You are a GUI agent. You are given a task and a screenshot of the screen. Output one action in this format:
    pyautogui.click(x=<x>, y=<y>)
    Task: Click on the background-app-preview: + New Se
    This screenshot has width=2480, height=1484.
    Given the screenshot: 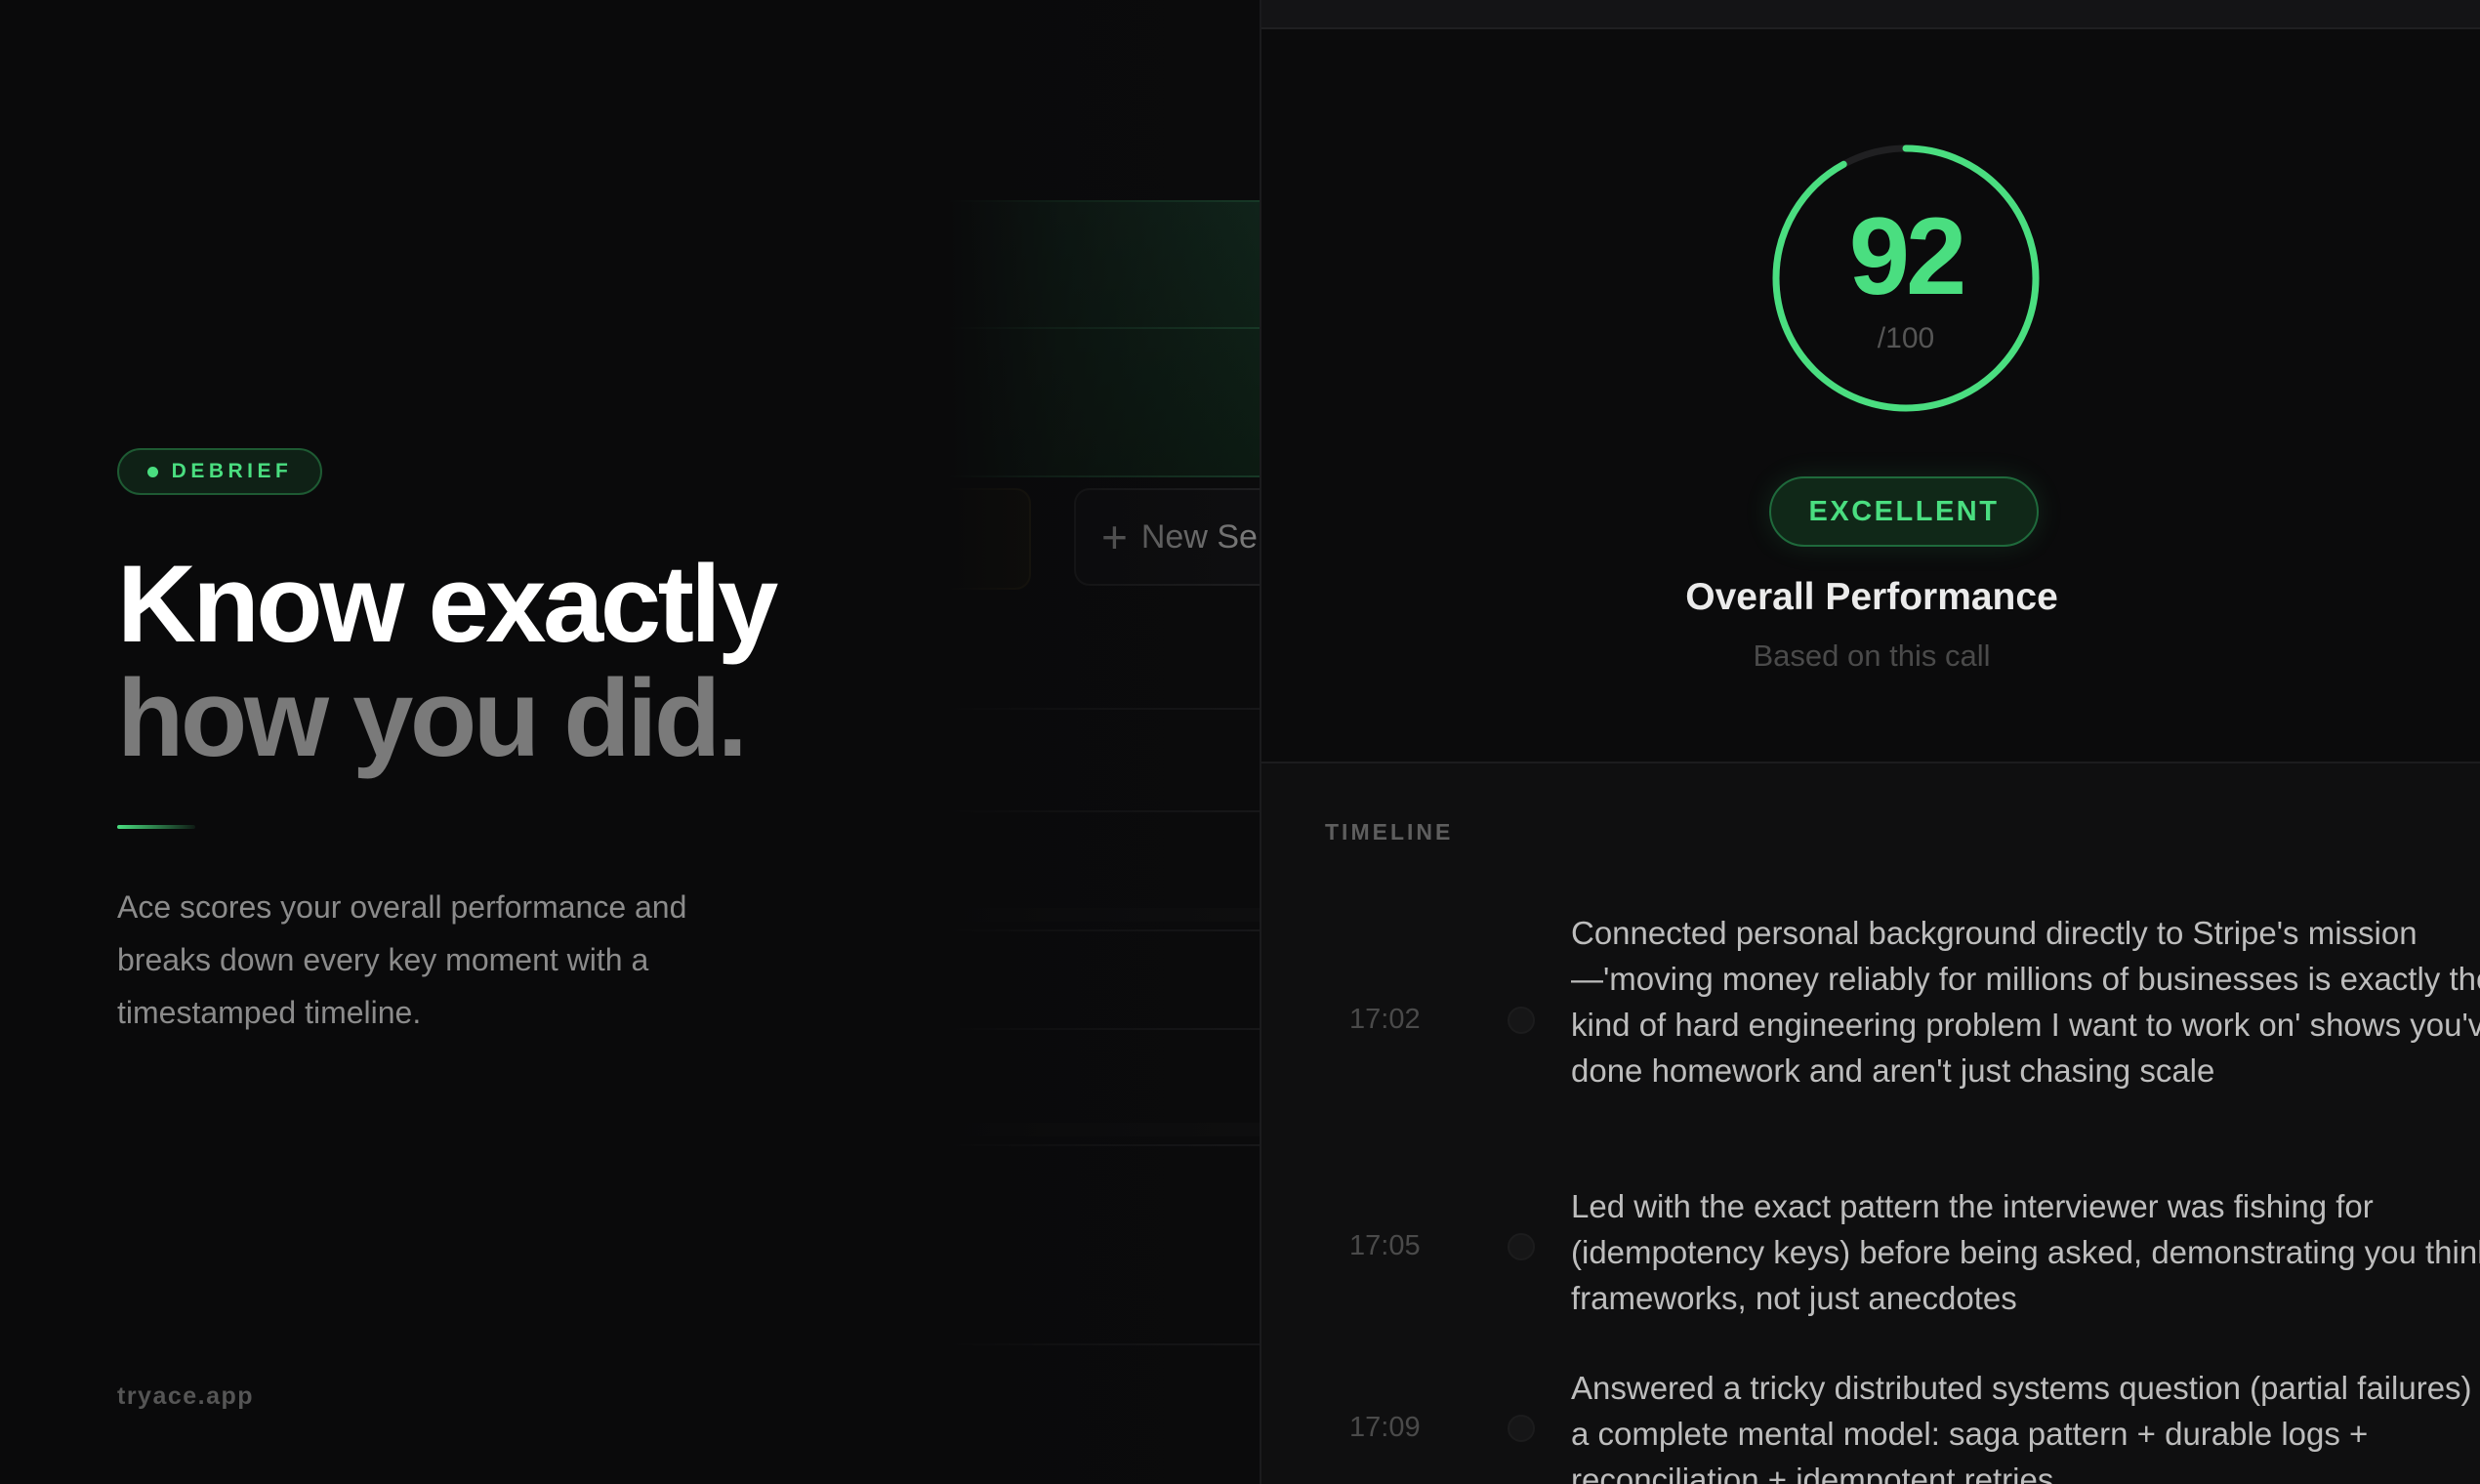 What is the action you would take?
    pyautogui.click(x=1103, y=742)
    